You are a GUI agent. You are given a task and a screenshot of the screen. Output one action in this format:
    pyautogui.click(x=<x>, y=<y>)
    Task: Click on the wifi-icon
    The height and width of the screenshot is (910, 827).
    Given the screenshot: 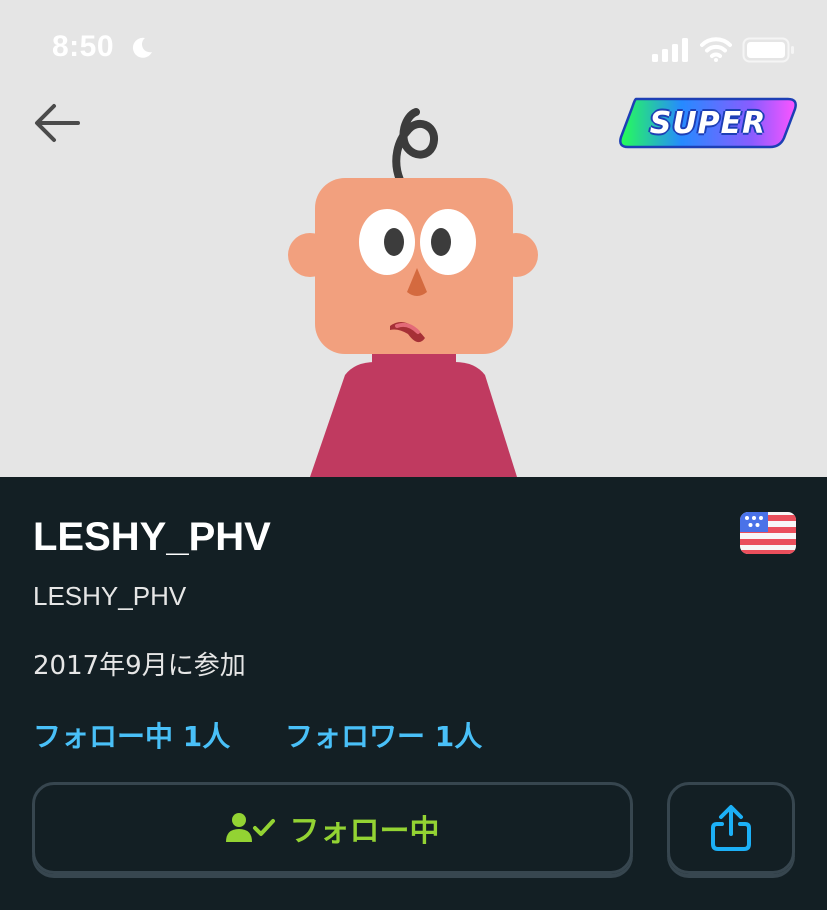 What is the action you would take?
    pyautogui.click(x=716, y=49)
    